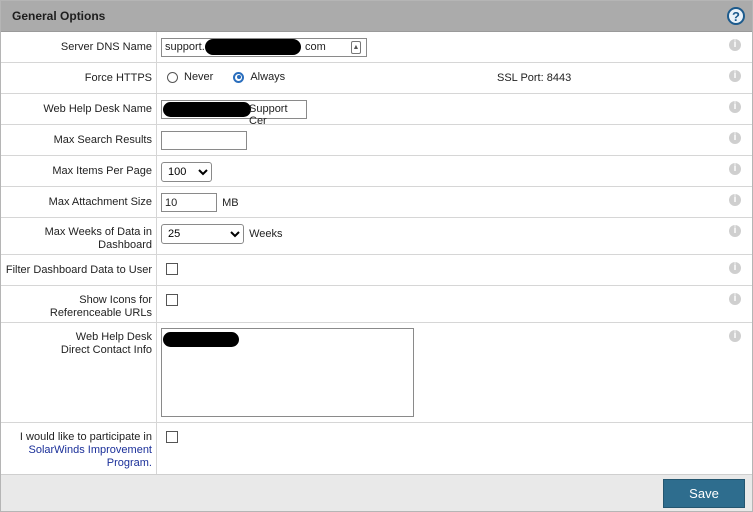  I want to click on save-button: Save, so click(704, 493).